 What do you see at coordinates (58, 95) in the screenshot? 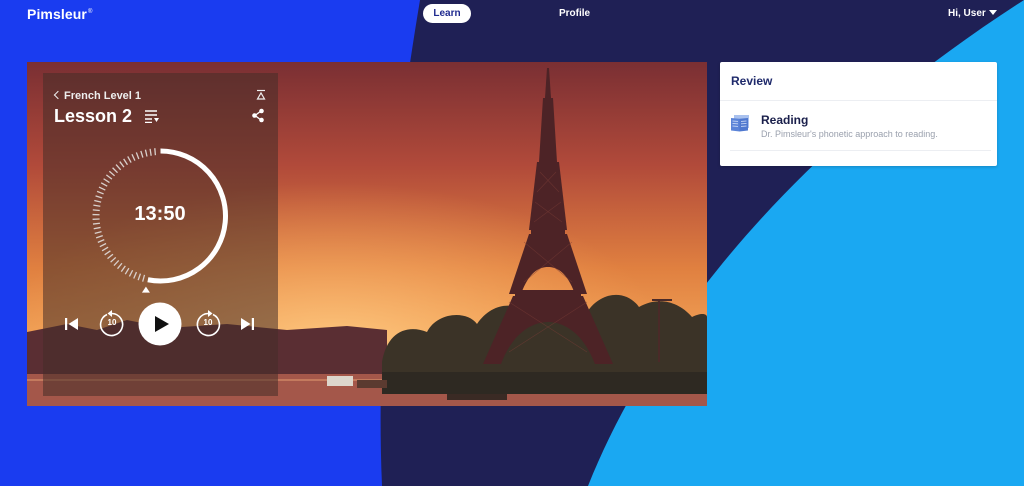
I see `chevron-left-icon` at bounding box center [58, 95].